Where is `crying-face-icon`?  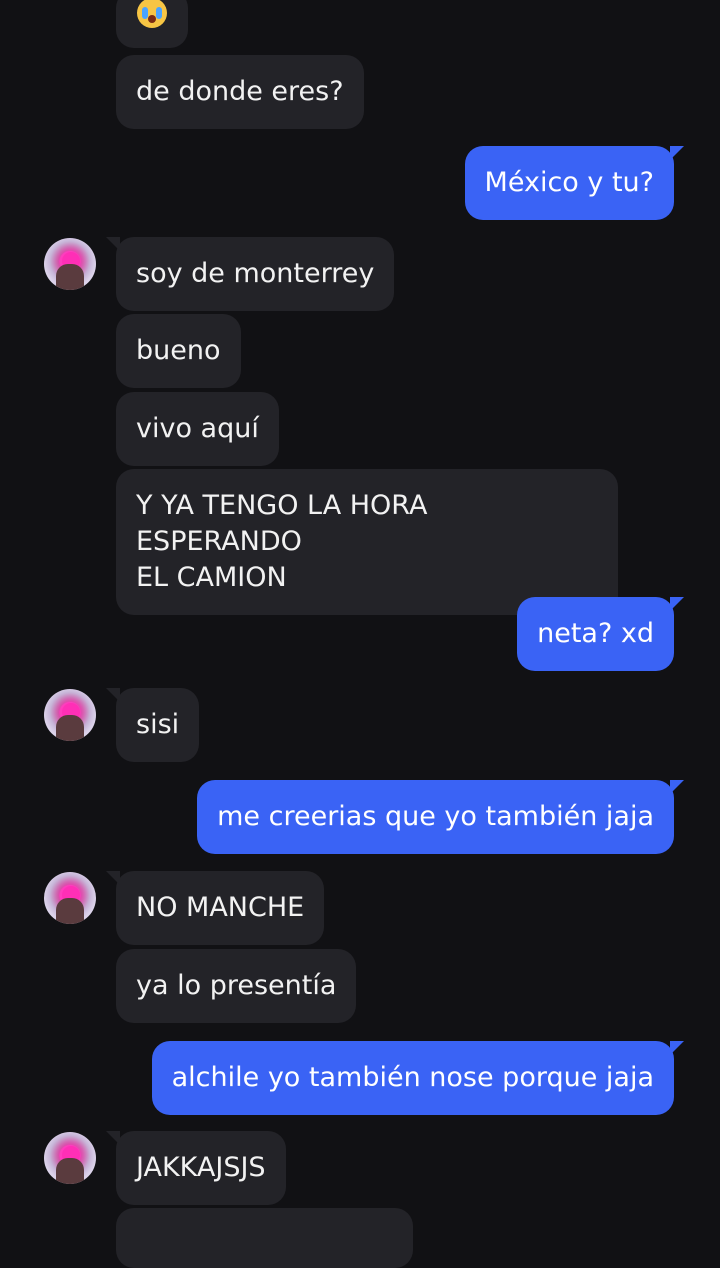 crying-face-icon is located at coordinates (152, 14).